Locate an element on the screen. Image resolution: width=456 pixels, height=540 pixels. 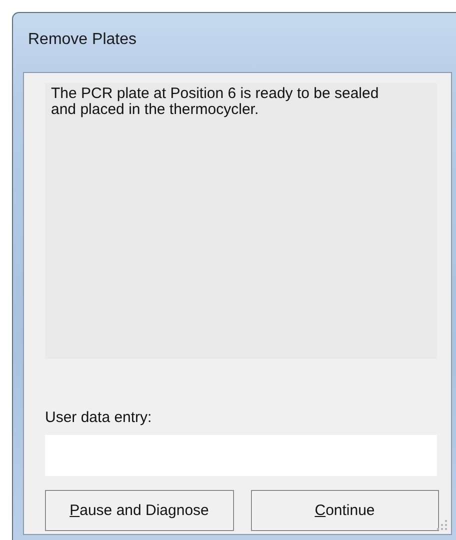
window-title: Remove Plates is located at coordinates (82, 39).